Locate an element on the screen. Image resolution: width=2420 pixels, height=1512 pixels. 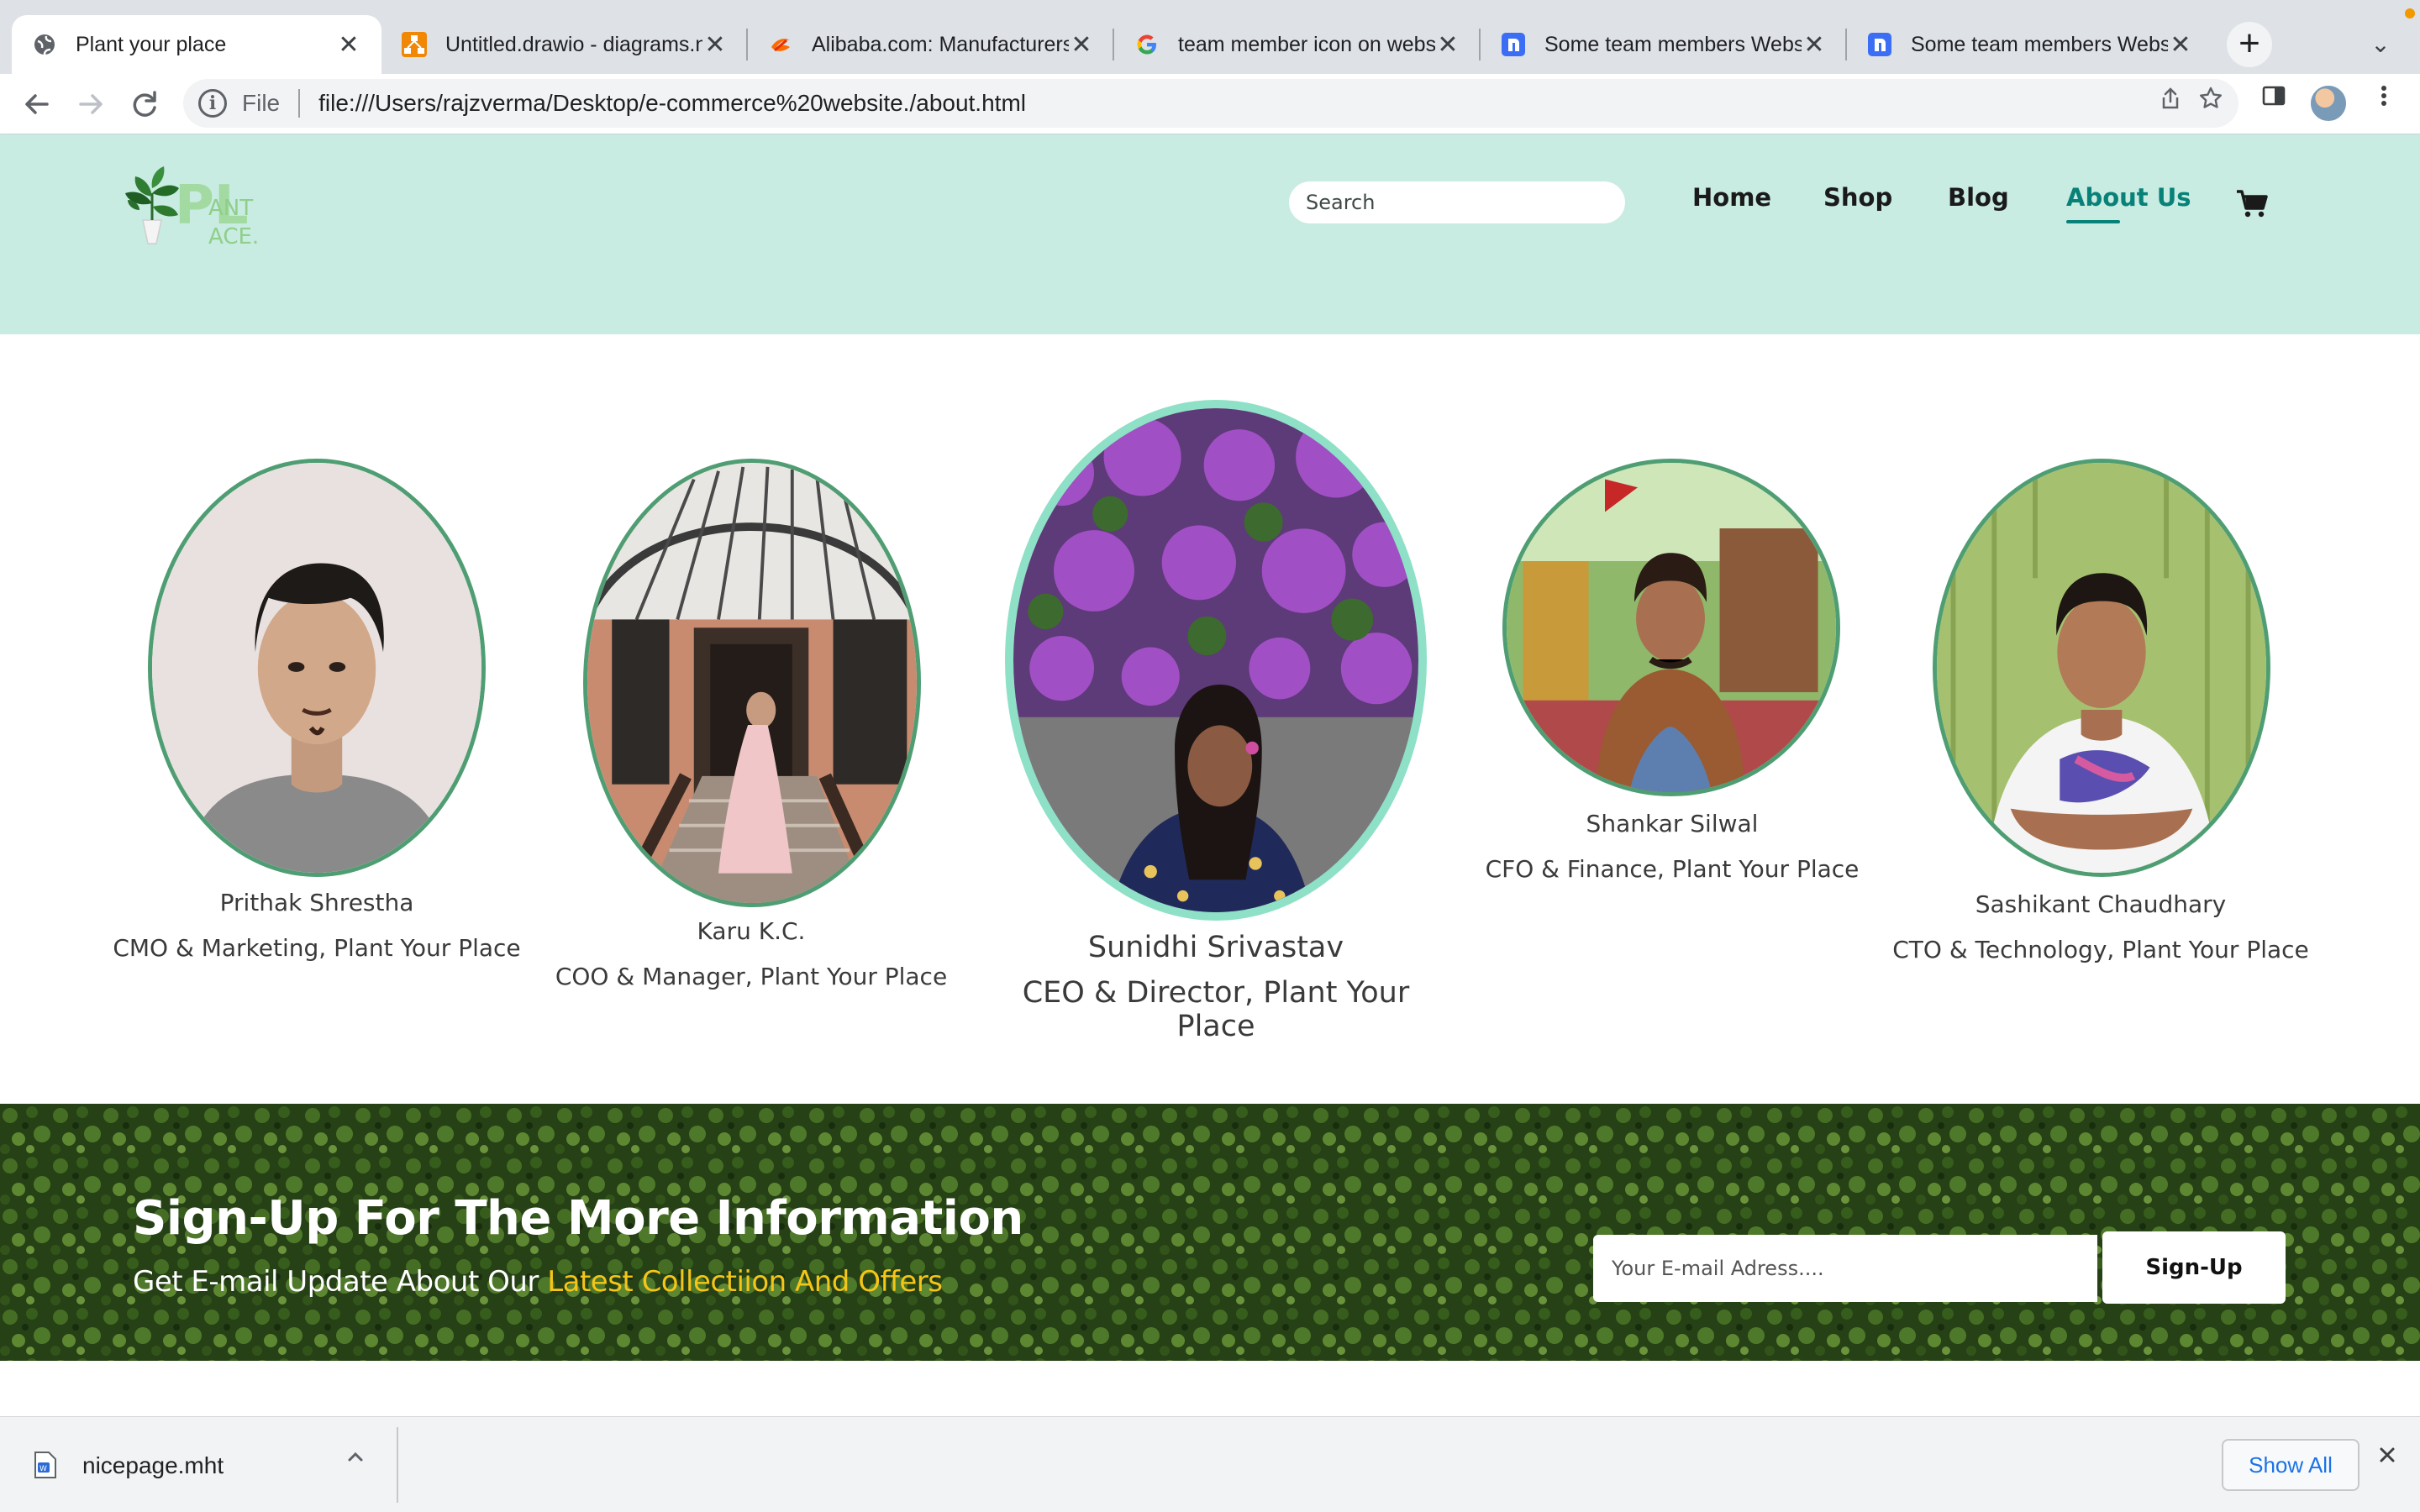
tab-title: Alibaba.com: Manufacturers is located at coordinates (940, 44).